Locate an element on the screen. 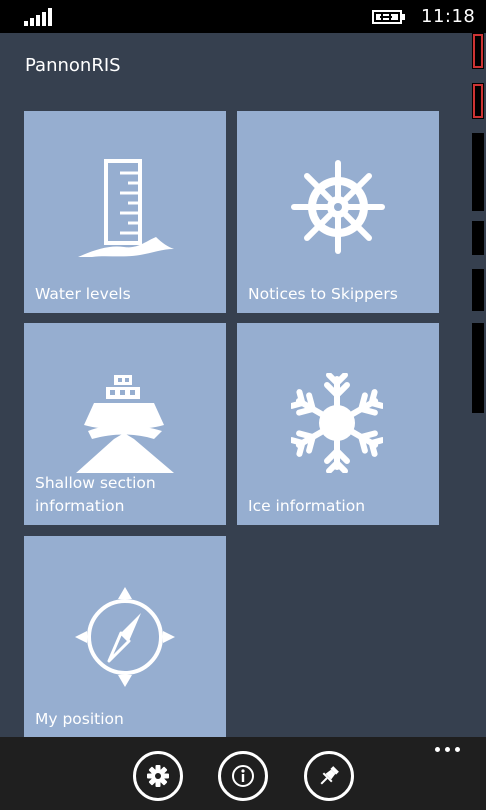 The width and height of the screenshot is (486, 810). ellipsis-icon is located at coordinates (450, 751).